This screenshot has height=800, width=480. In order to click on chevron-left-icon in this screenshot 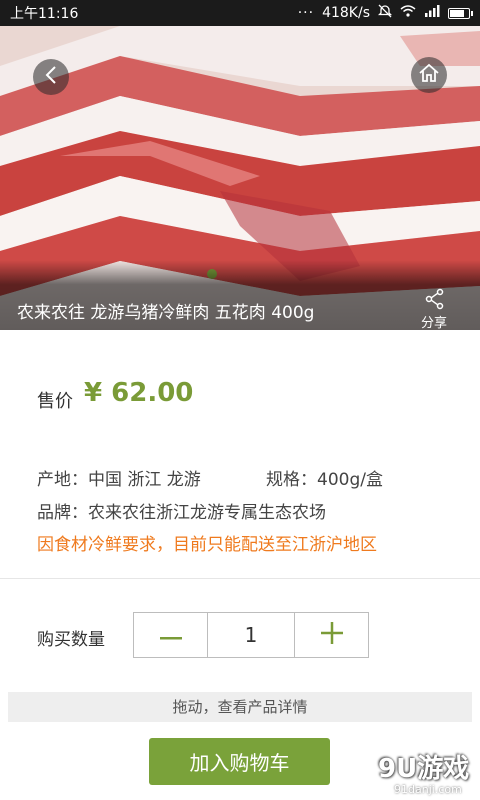, I will do `click(51, 77)`.